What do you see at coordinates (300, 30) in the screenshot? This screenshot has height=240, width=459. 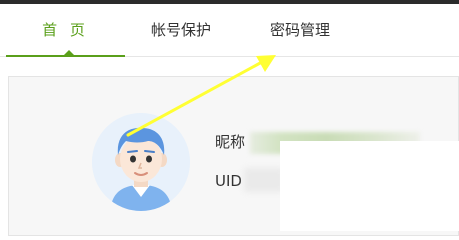 I see `tab-password-management: 密码管理` at bounding box center [300, 30].